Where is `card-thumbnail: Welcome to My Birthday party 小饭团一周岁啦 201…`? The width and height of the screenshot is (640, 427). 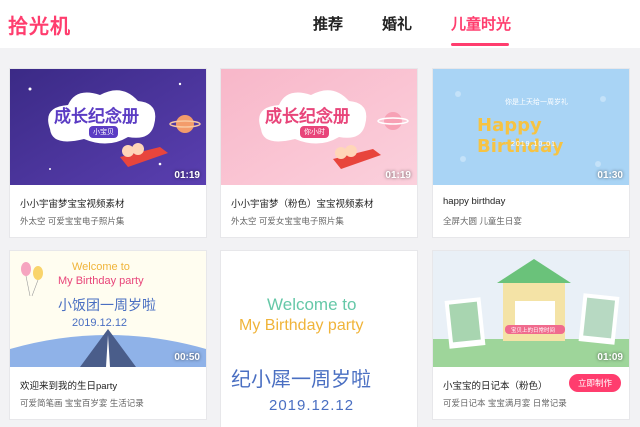
card-thumbnail: Welcome to My Birthday party 小饭团一周岁啦 201… is located at coordinates (108, 309).